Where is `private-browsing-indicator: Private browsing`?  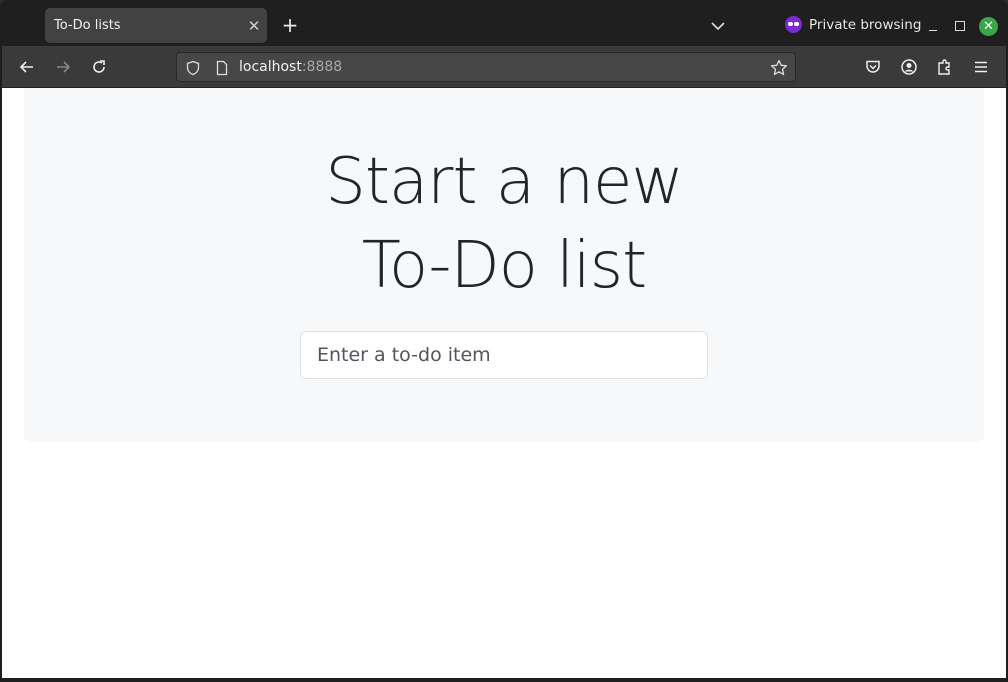 private-browsing-indicator: Private browsing is located at coordinates (853, 24).